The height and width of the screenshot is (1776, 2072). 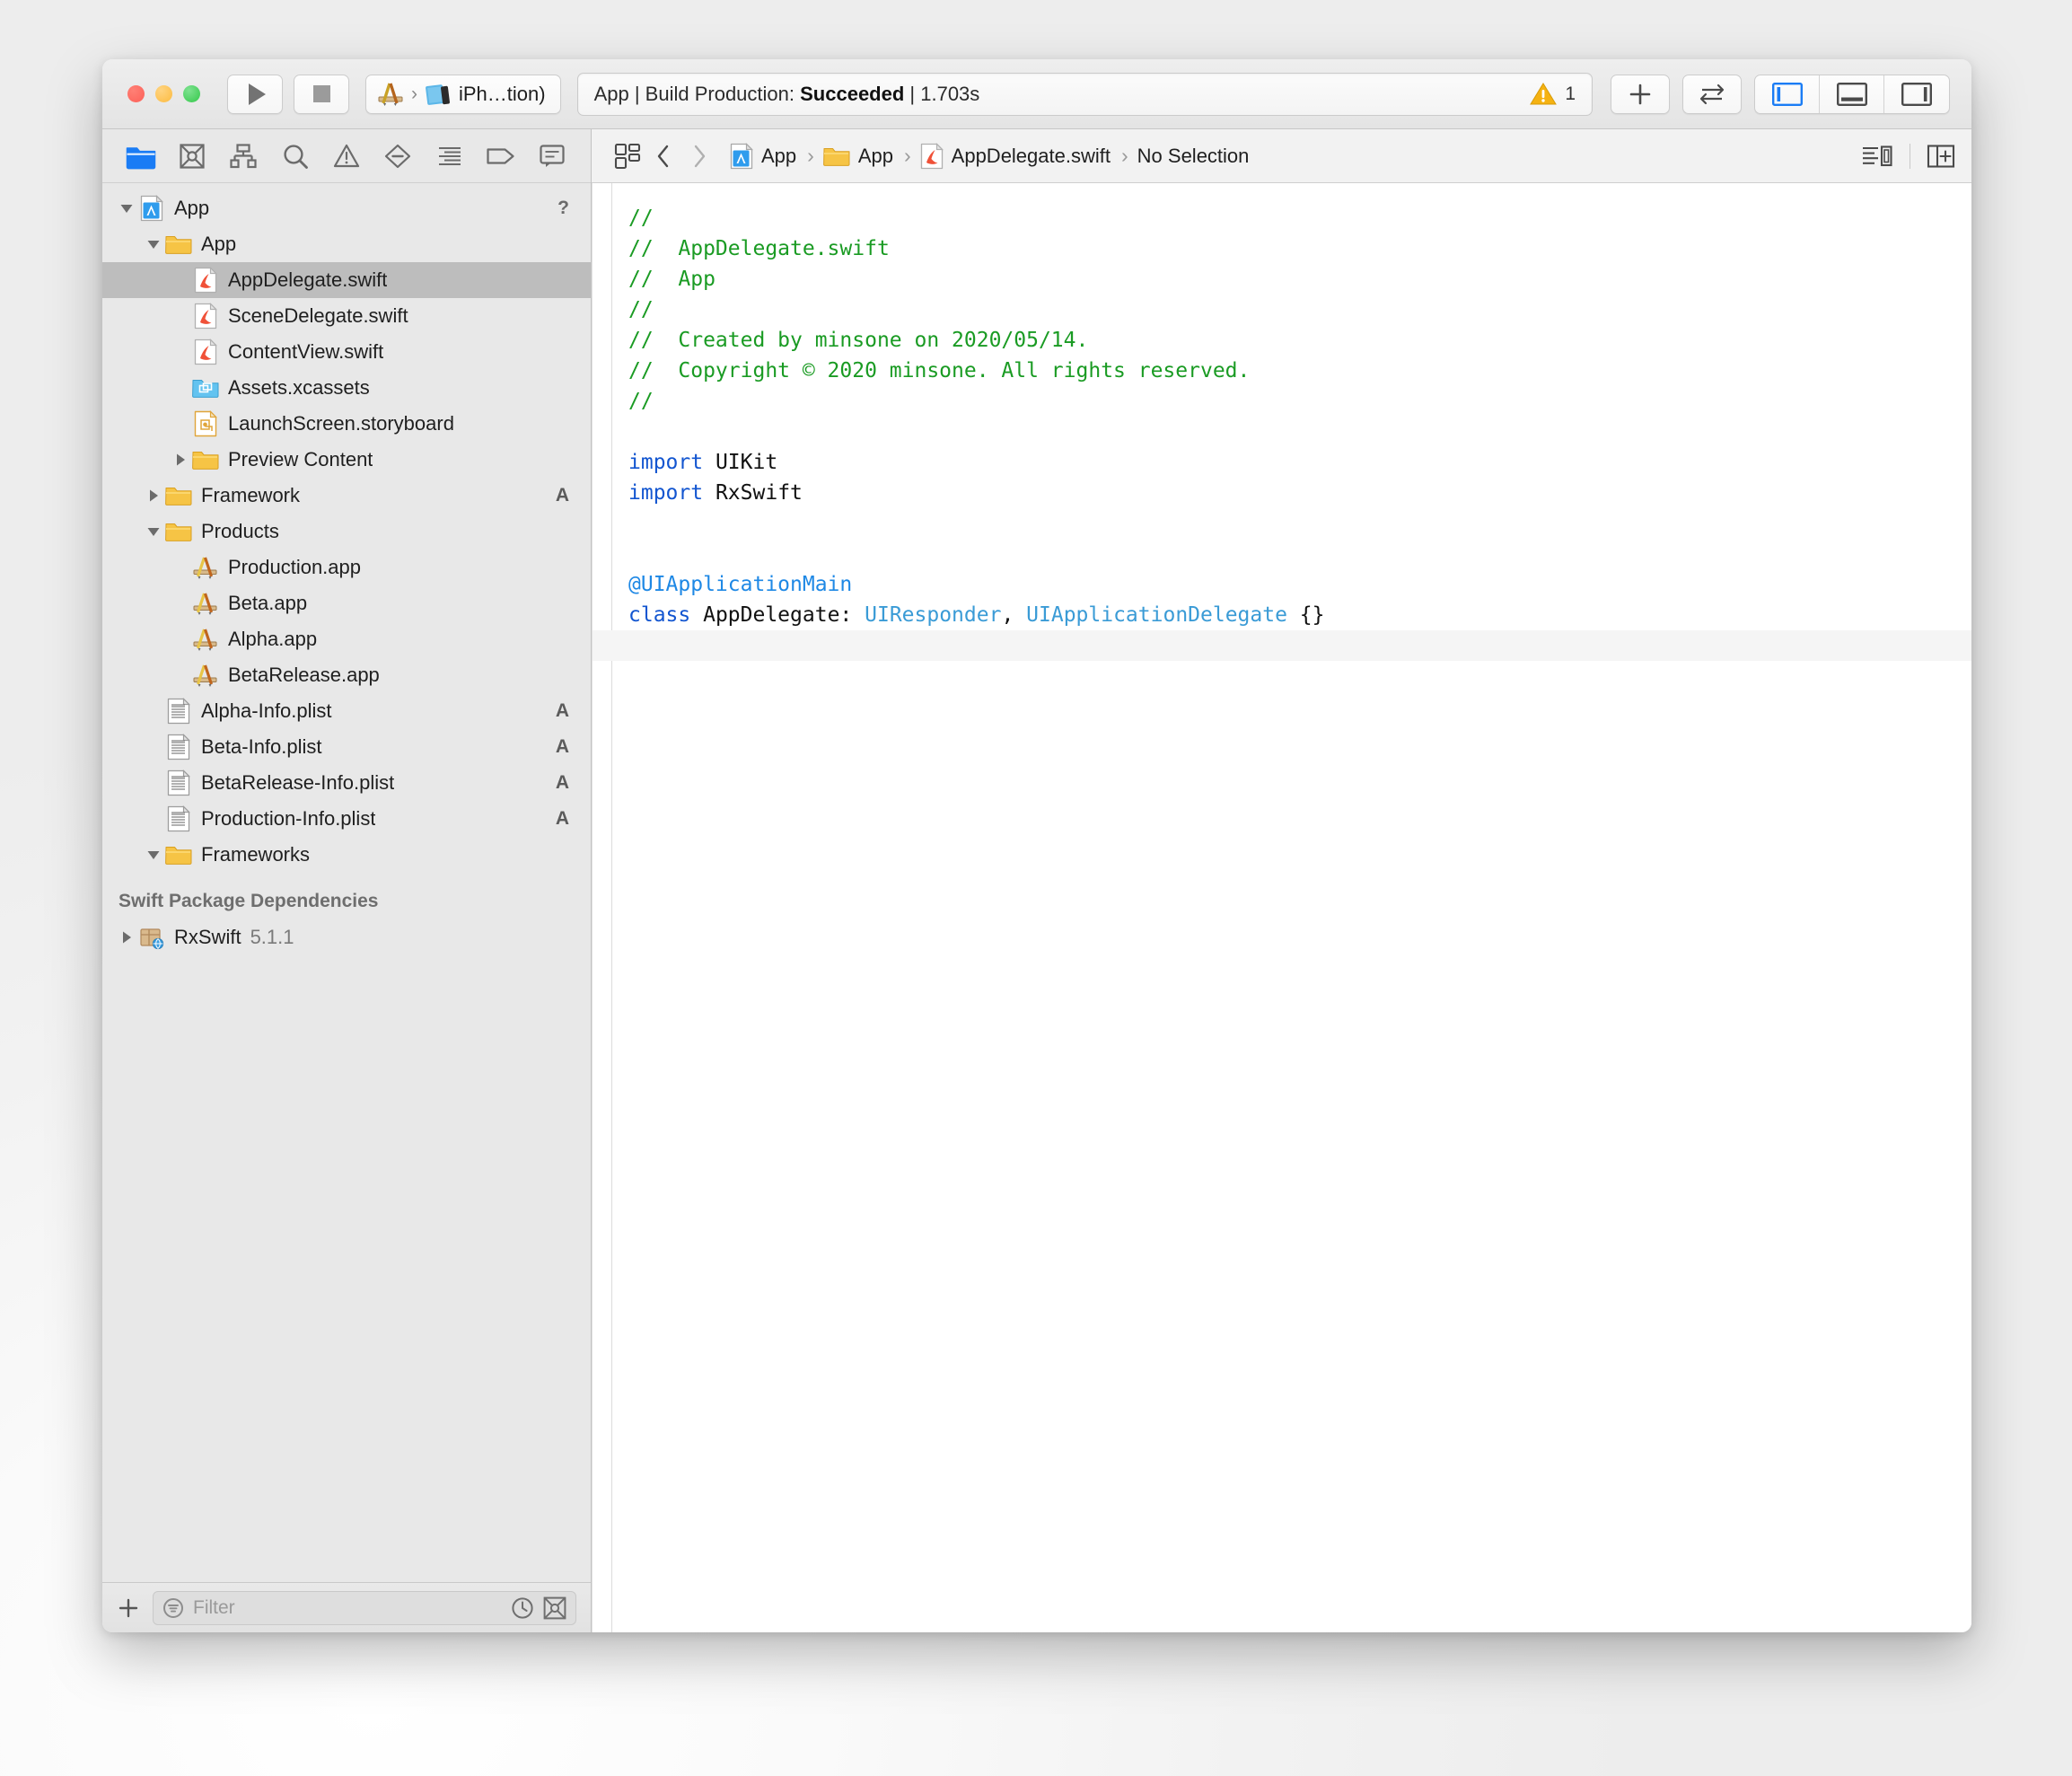 I want to click on forward-button, so click(x=699, y=157).